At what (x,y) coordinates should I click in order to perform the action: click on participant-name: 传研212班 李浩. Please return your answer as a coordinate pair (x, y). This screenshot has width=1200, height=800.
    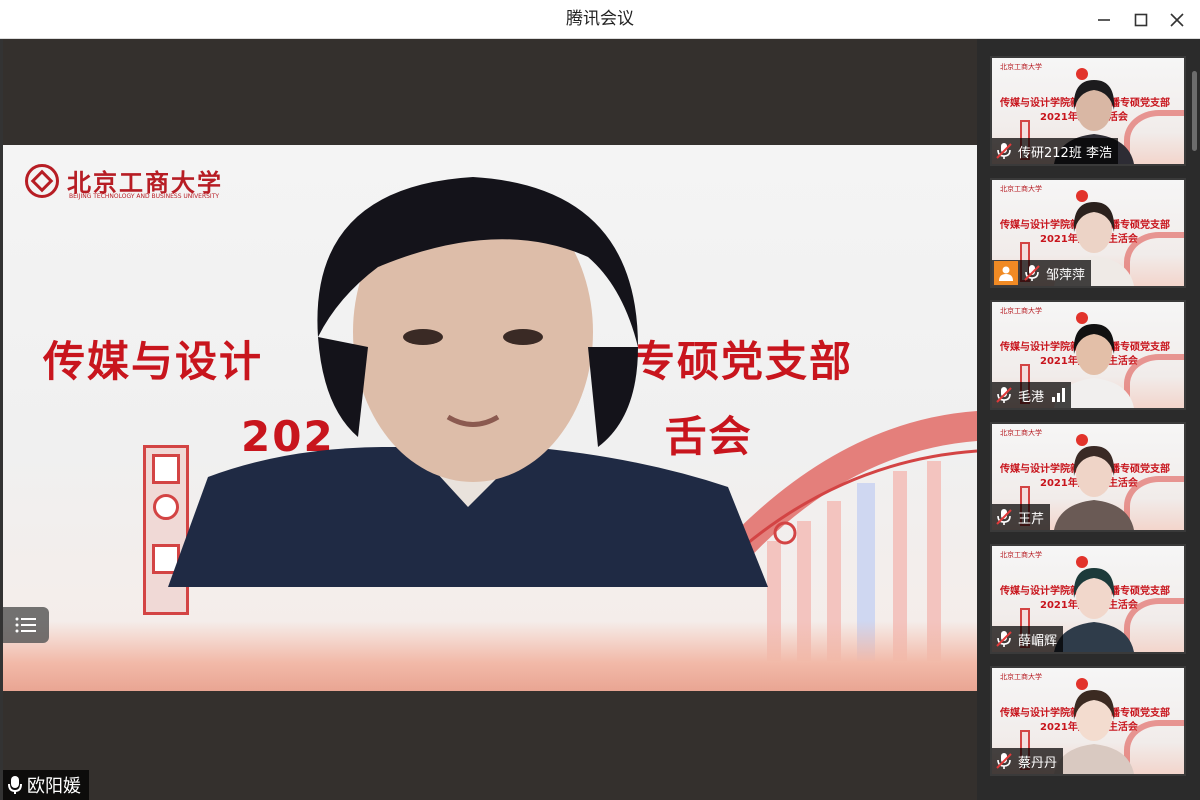
    Looking at the image, I should click on (1065, 153).